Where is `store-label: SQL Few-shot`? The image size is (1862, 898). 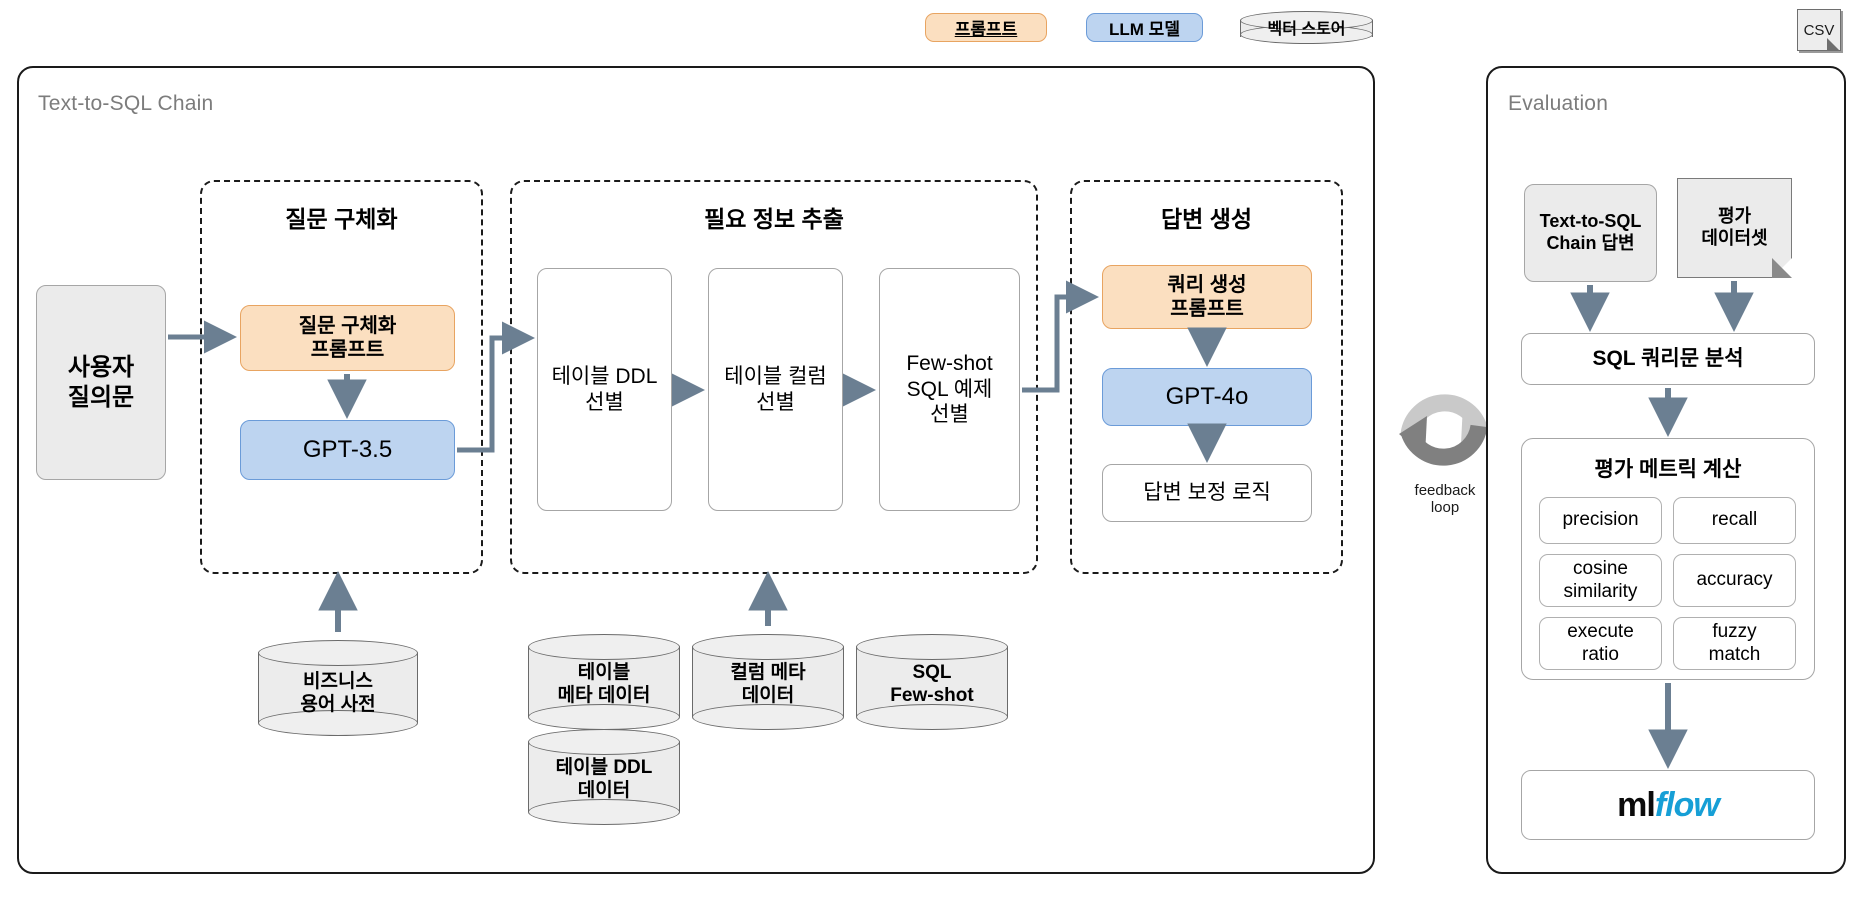 store-label: SQL Few-shot is located at coordinates (932, 684).